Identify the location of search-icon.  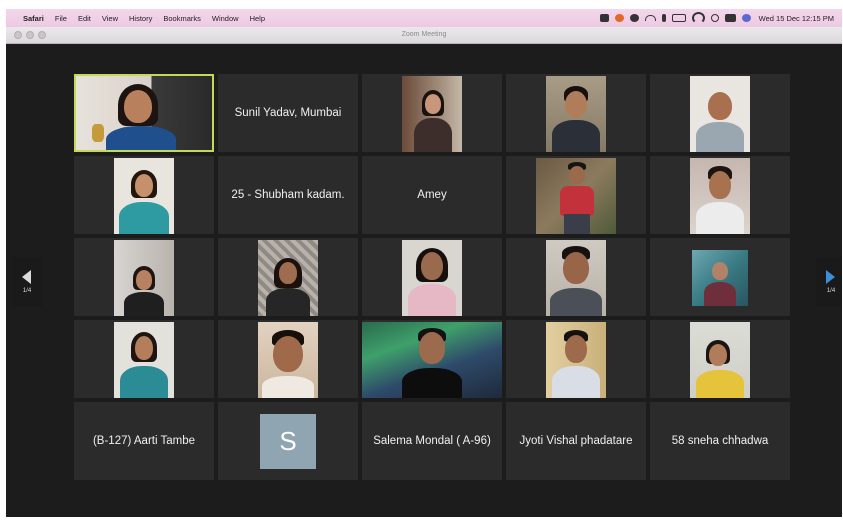
(714, 18).